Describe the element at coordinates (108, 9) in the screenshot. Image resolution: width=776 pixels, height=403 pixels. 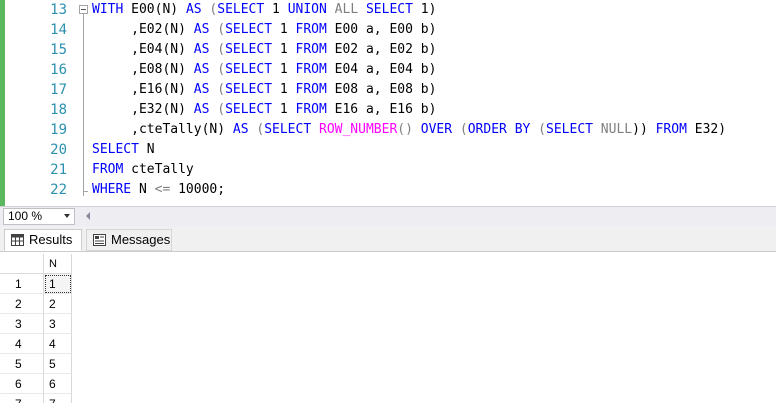
I see `code-token: WITH` at that location.